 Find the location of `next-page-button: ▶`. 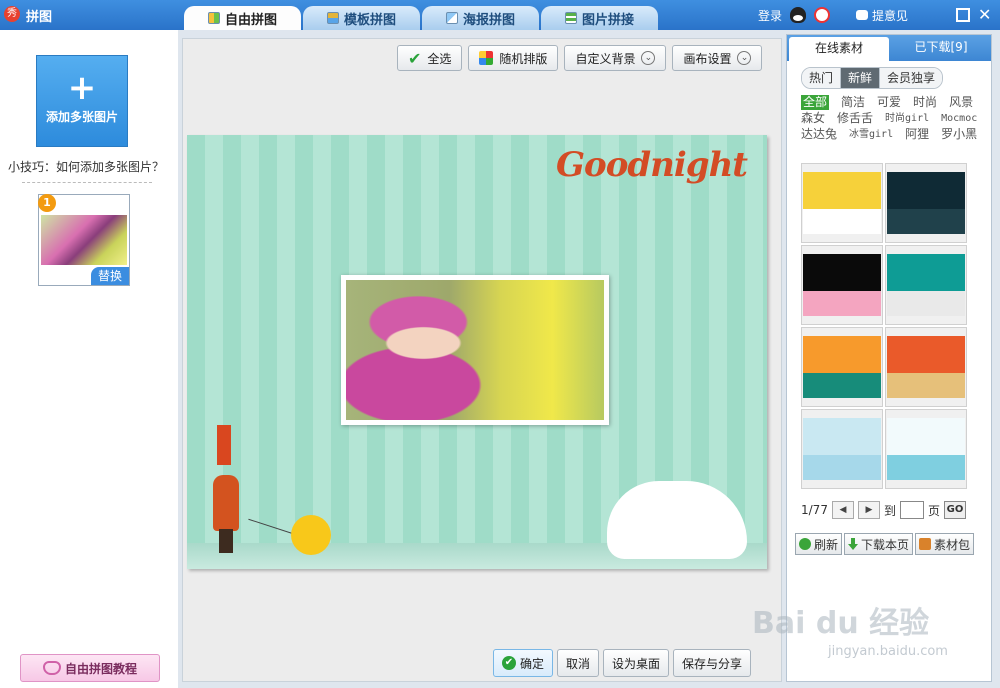

next-page-button: ▶ is located at coordinates (868, 510).